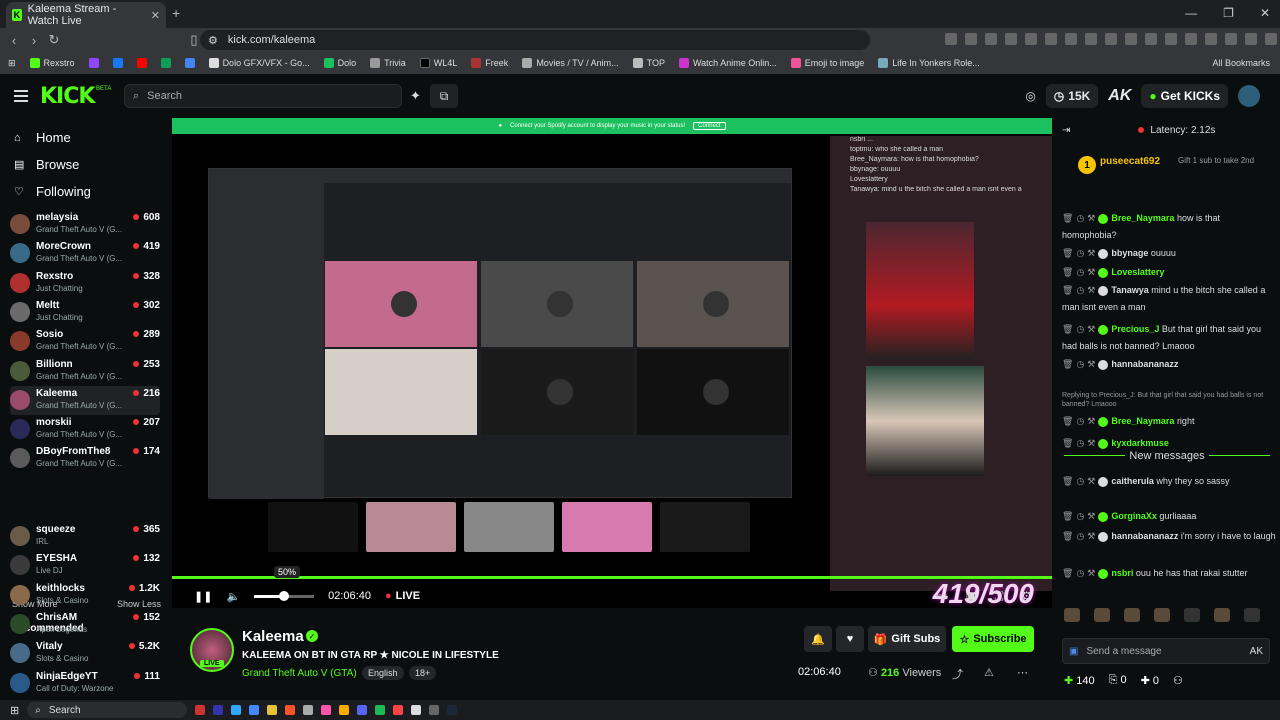 The image size is (1280, 720). I want to click on fullscreen-icon: ⛶, so click(999, 596).